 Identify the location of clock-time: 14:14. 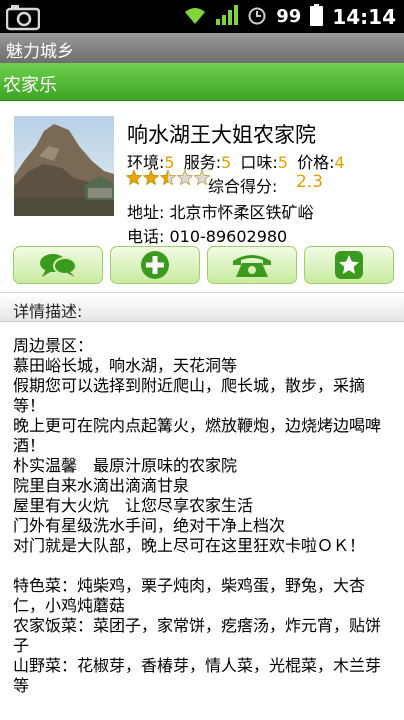
(364, 16).